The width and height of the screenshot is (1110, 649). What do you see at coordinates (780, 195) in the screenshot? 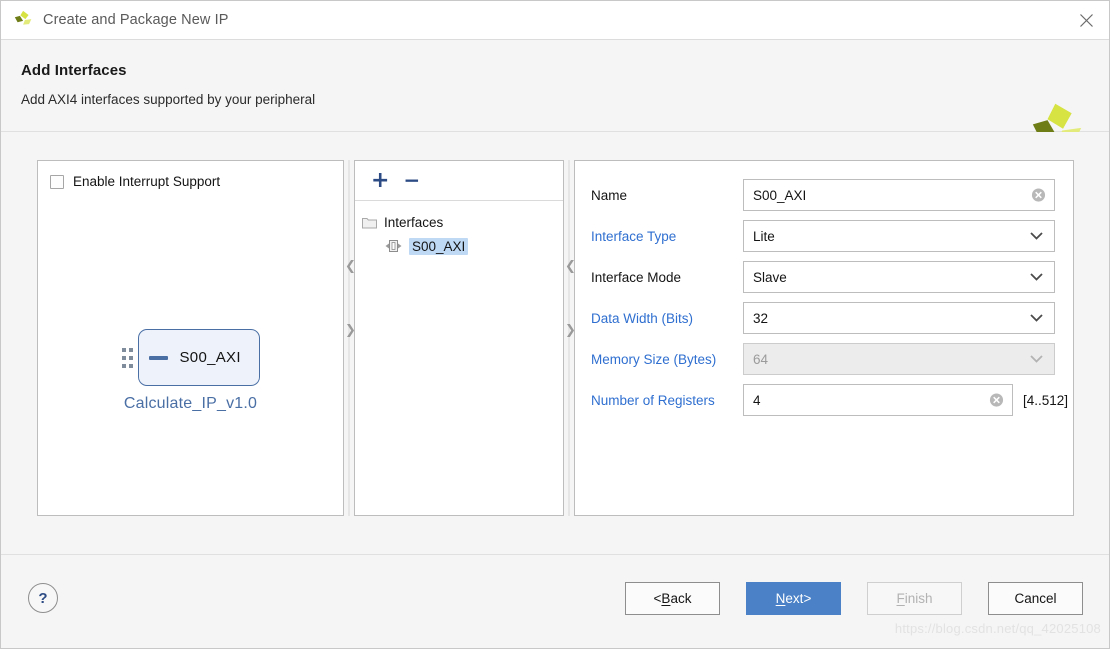
I see `name-value: S00_AXI` at bounding box center [780, 195].